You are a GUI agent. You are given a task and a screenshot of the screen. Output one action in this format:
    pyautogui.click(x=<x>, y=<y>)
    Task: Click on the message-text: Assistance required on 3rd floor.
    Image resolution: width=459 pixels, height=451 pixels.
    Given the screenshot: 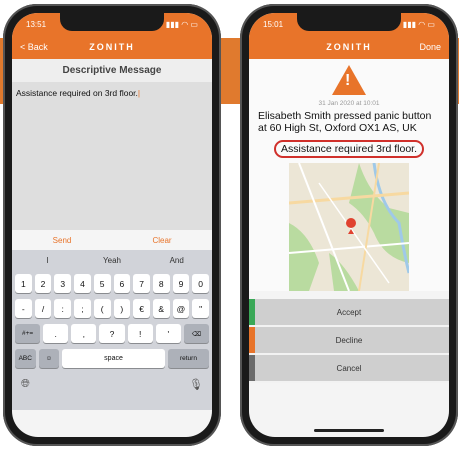 What is the action you would take?
    pyautogui.click(x=77, y=93)
    